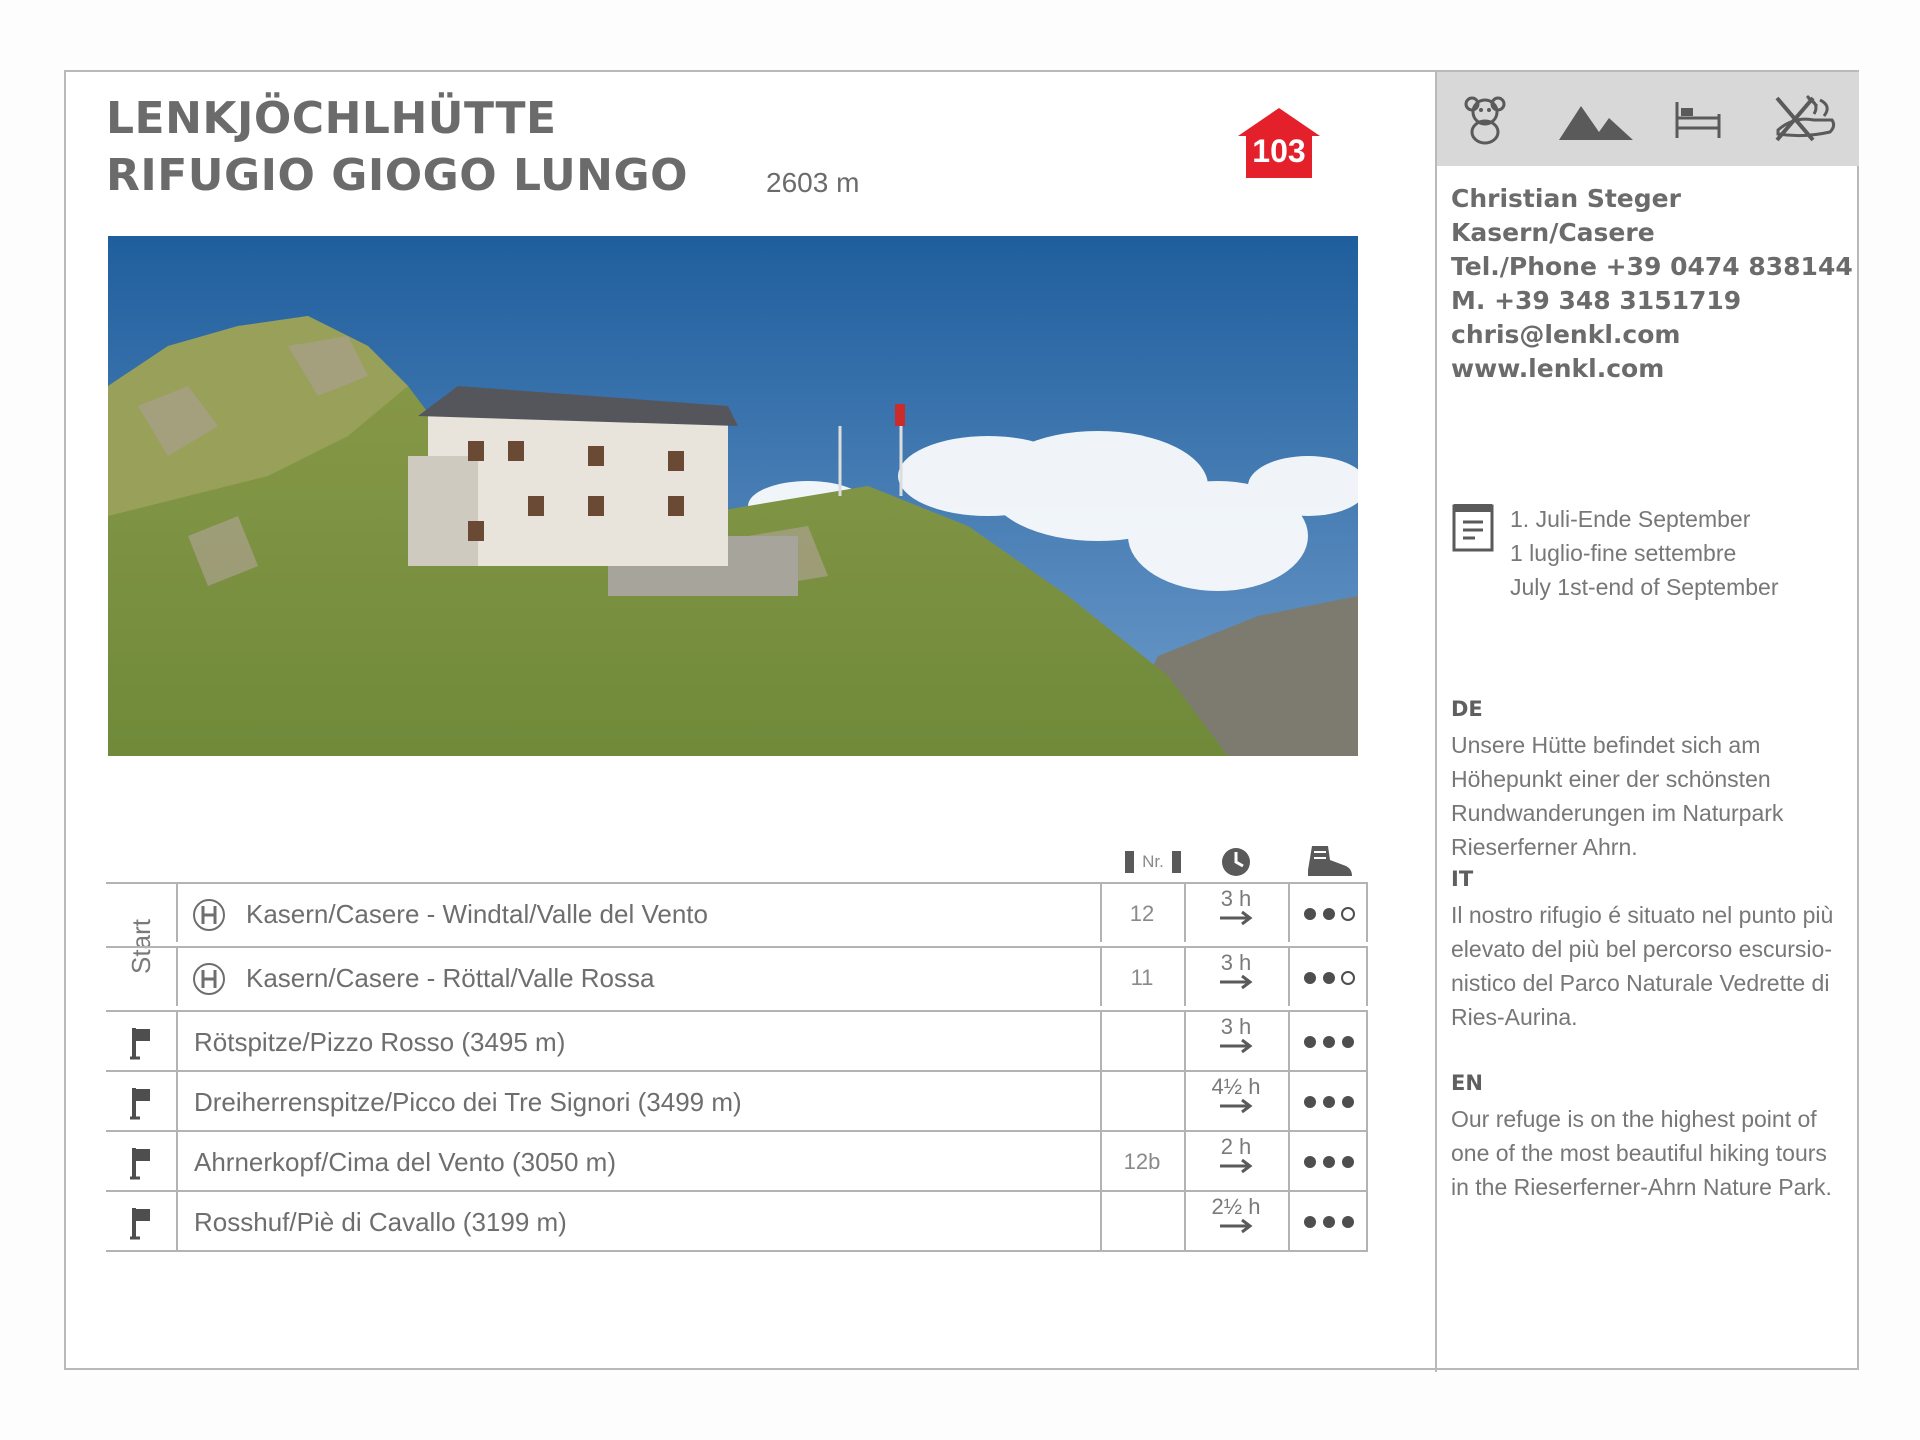 Image resolution: width=1920 pixels, height=1440 pixels. Describe the element at coordinates (1142, 913) in the screenshot. I see `route-nr: 12` at that location.